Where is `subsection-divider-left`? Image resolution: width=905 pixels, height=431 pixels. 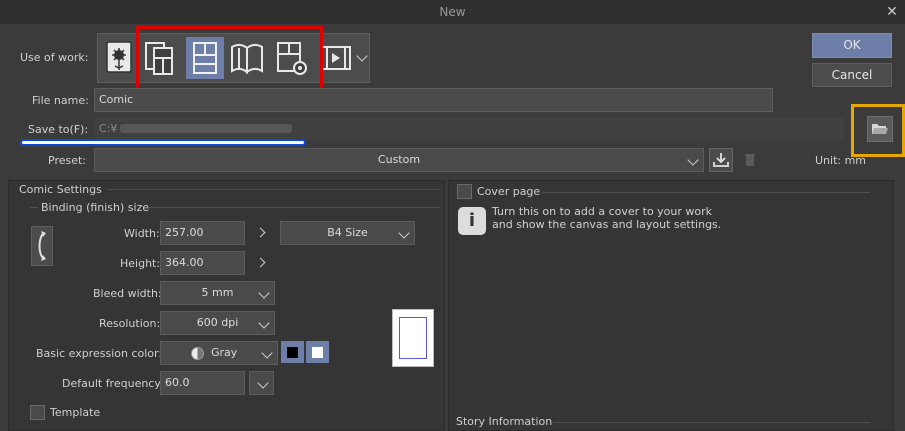 subsection-divider-left is located at coordinates (34, 207).